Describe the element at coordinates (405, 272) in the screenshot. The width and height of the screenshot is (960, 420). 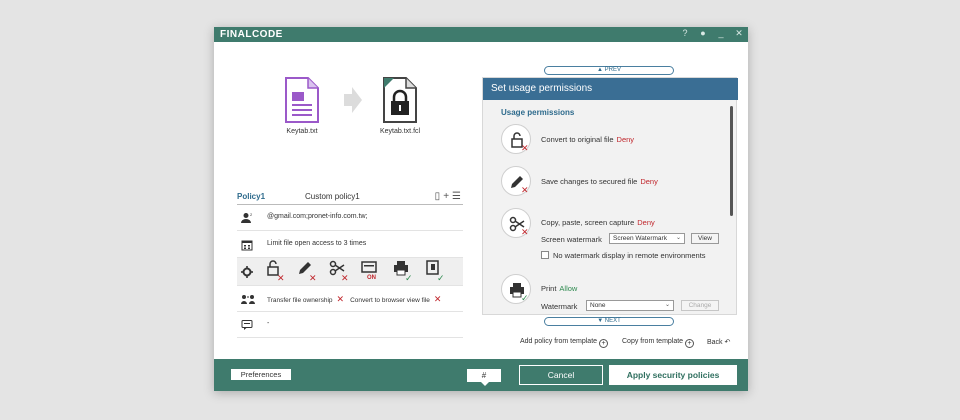
I see `perm-print: ✓` at that location.